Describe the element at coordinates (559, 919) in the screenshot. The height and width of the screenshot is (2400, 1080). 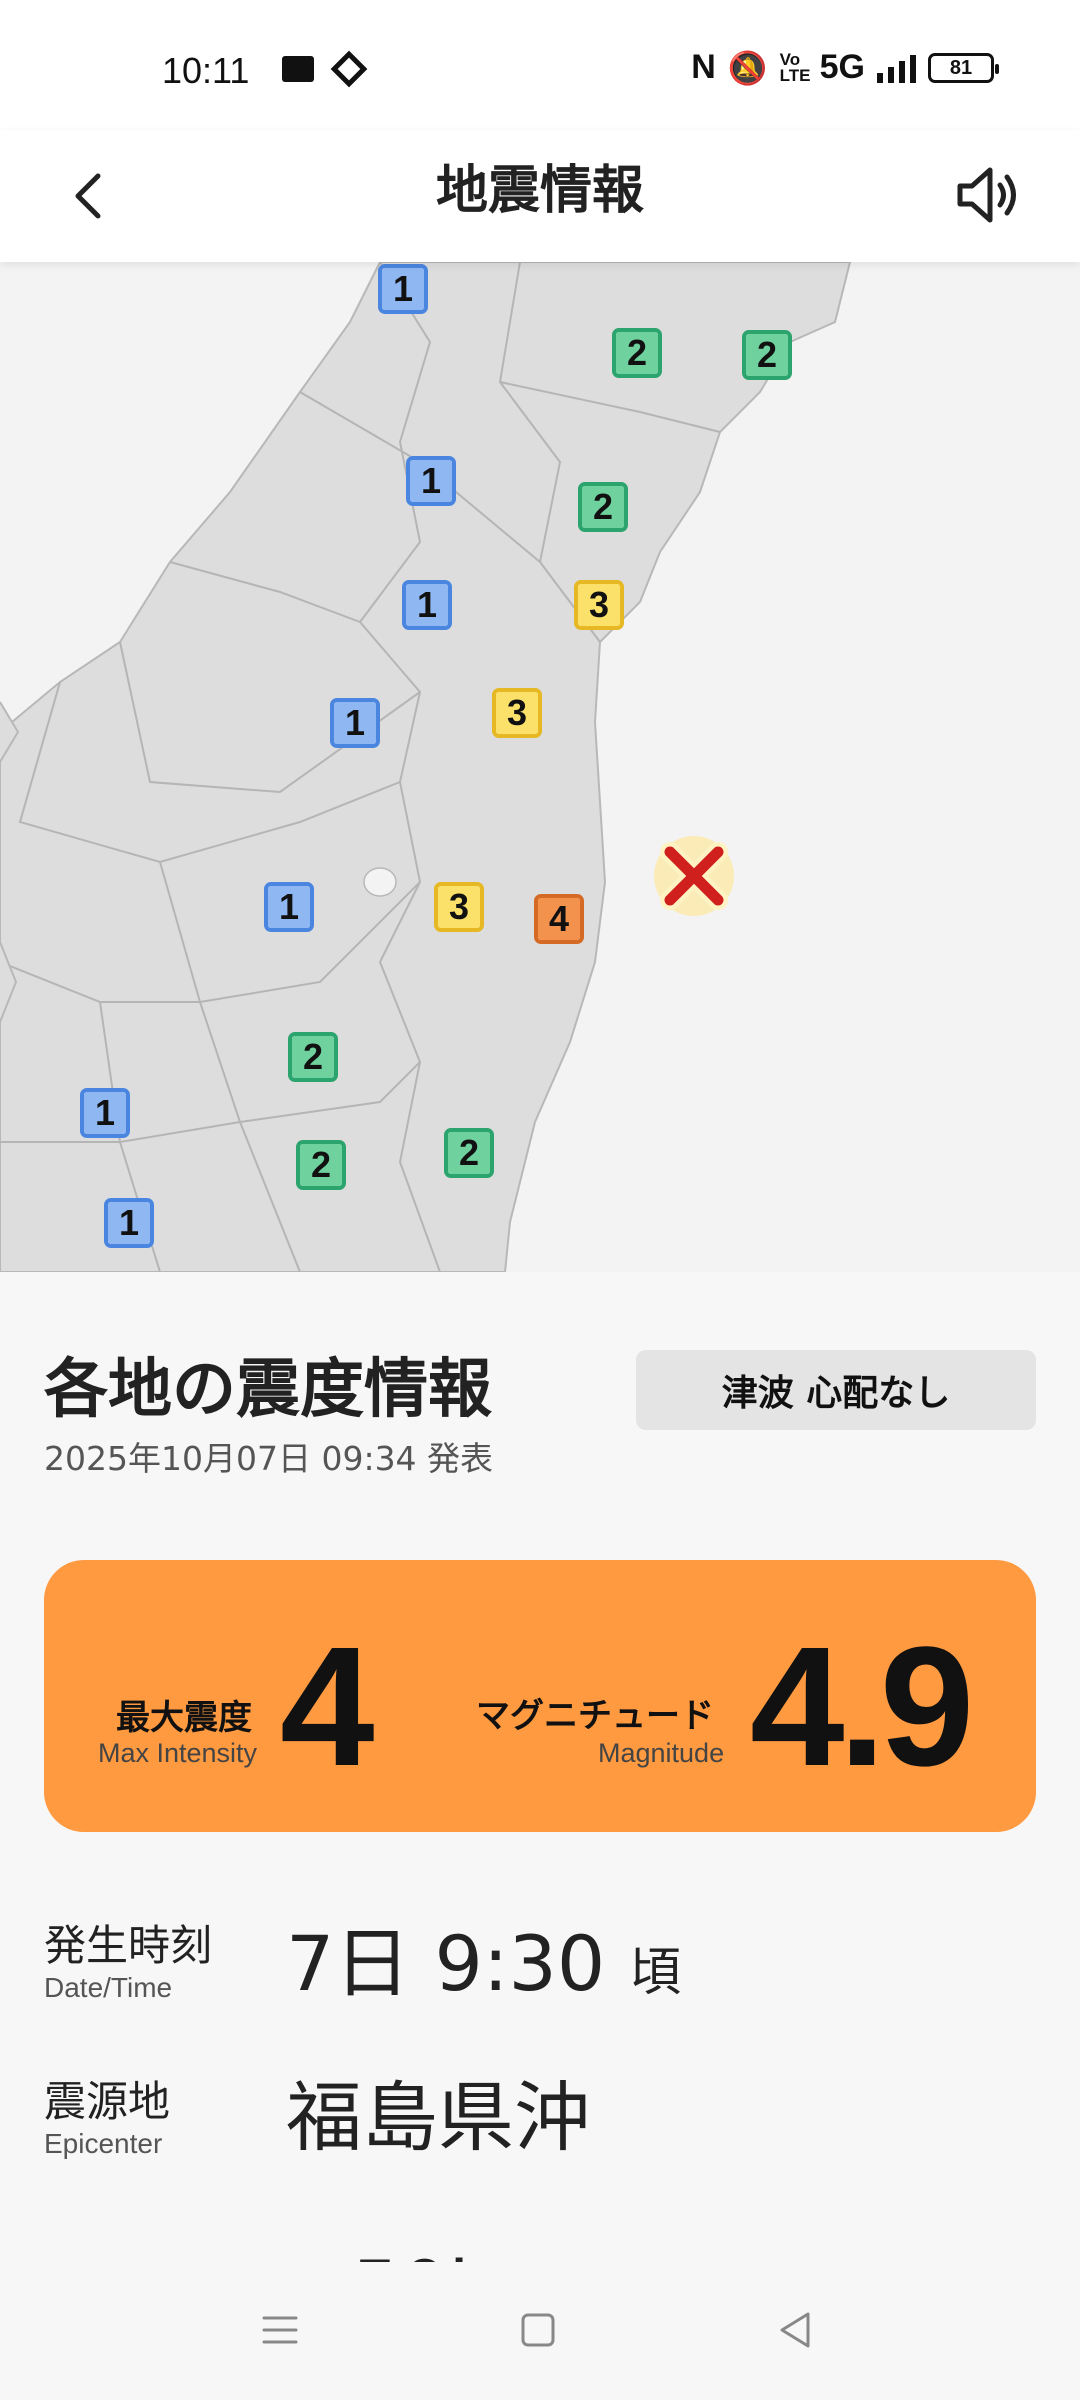
I see `intensity-marker: 4` at that location.